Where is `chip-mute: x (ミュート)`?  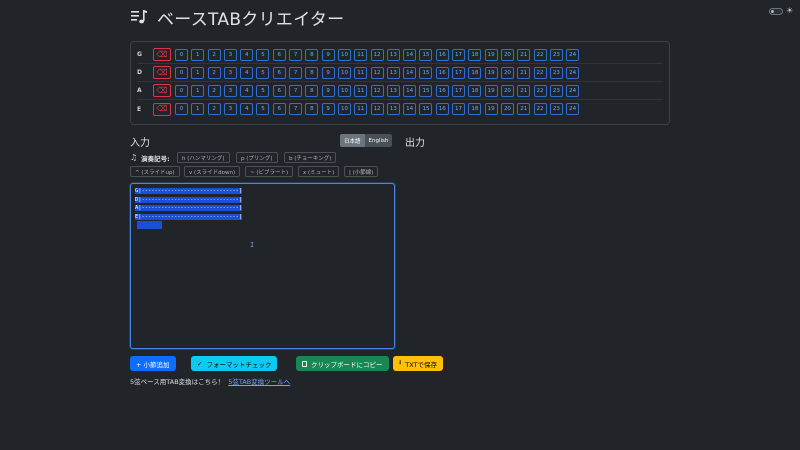 chip-mute: x (ミュート) is located at coordinates (319, 171).